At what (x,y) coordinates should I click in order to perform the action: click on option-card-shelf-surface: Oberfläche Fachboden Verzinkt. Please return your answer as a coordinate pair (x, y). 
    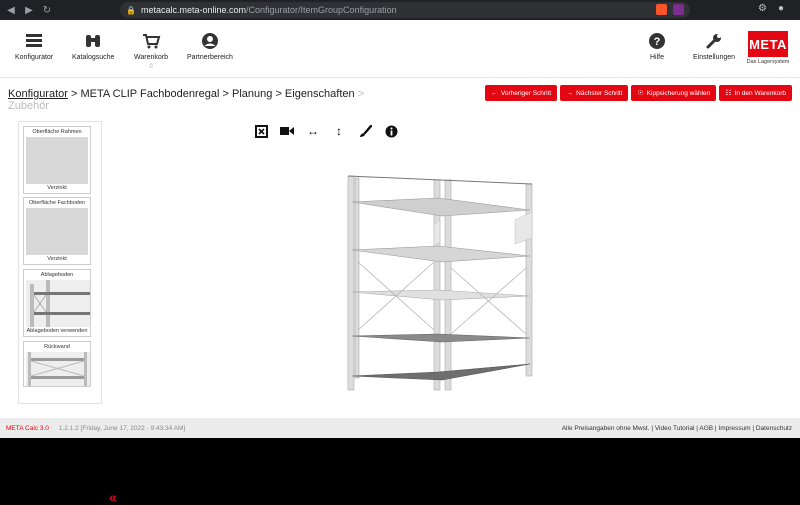
    Looking at the image, I should click on (57, 231).